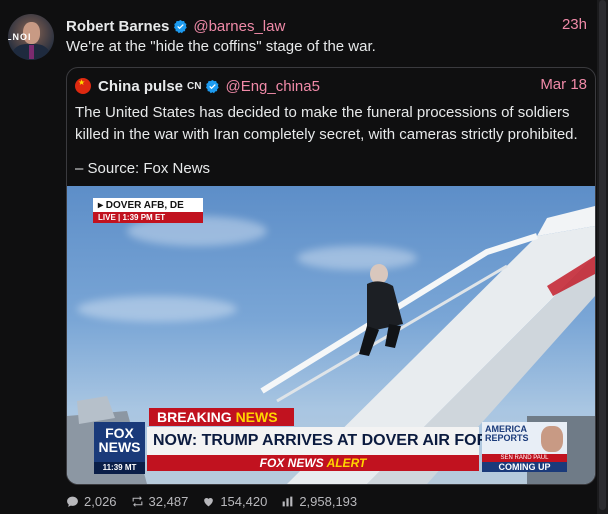 This screenshot has width=608, height=514. Describe the element at coordinates (143, 168) in the screenshot. I see `quote-source: – Source: Fox News` at that location.